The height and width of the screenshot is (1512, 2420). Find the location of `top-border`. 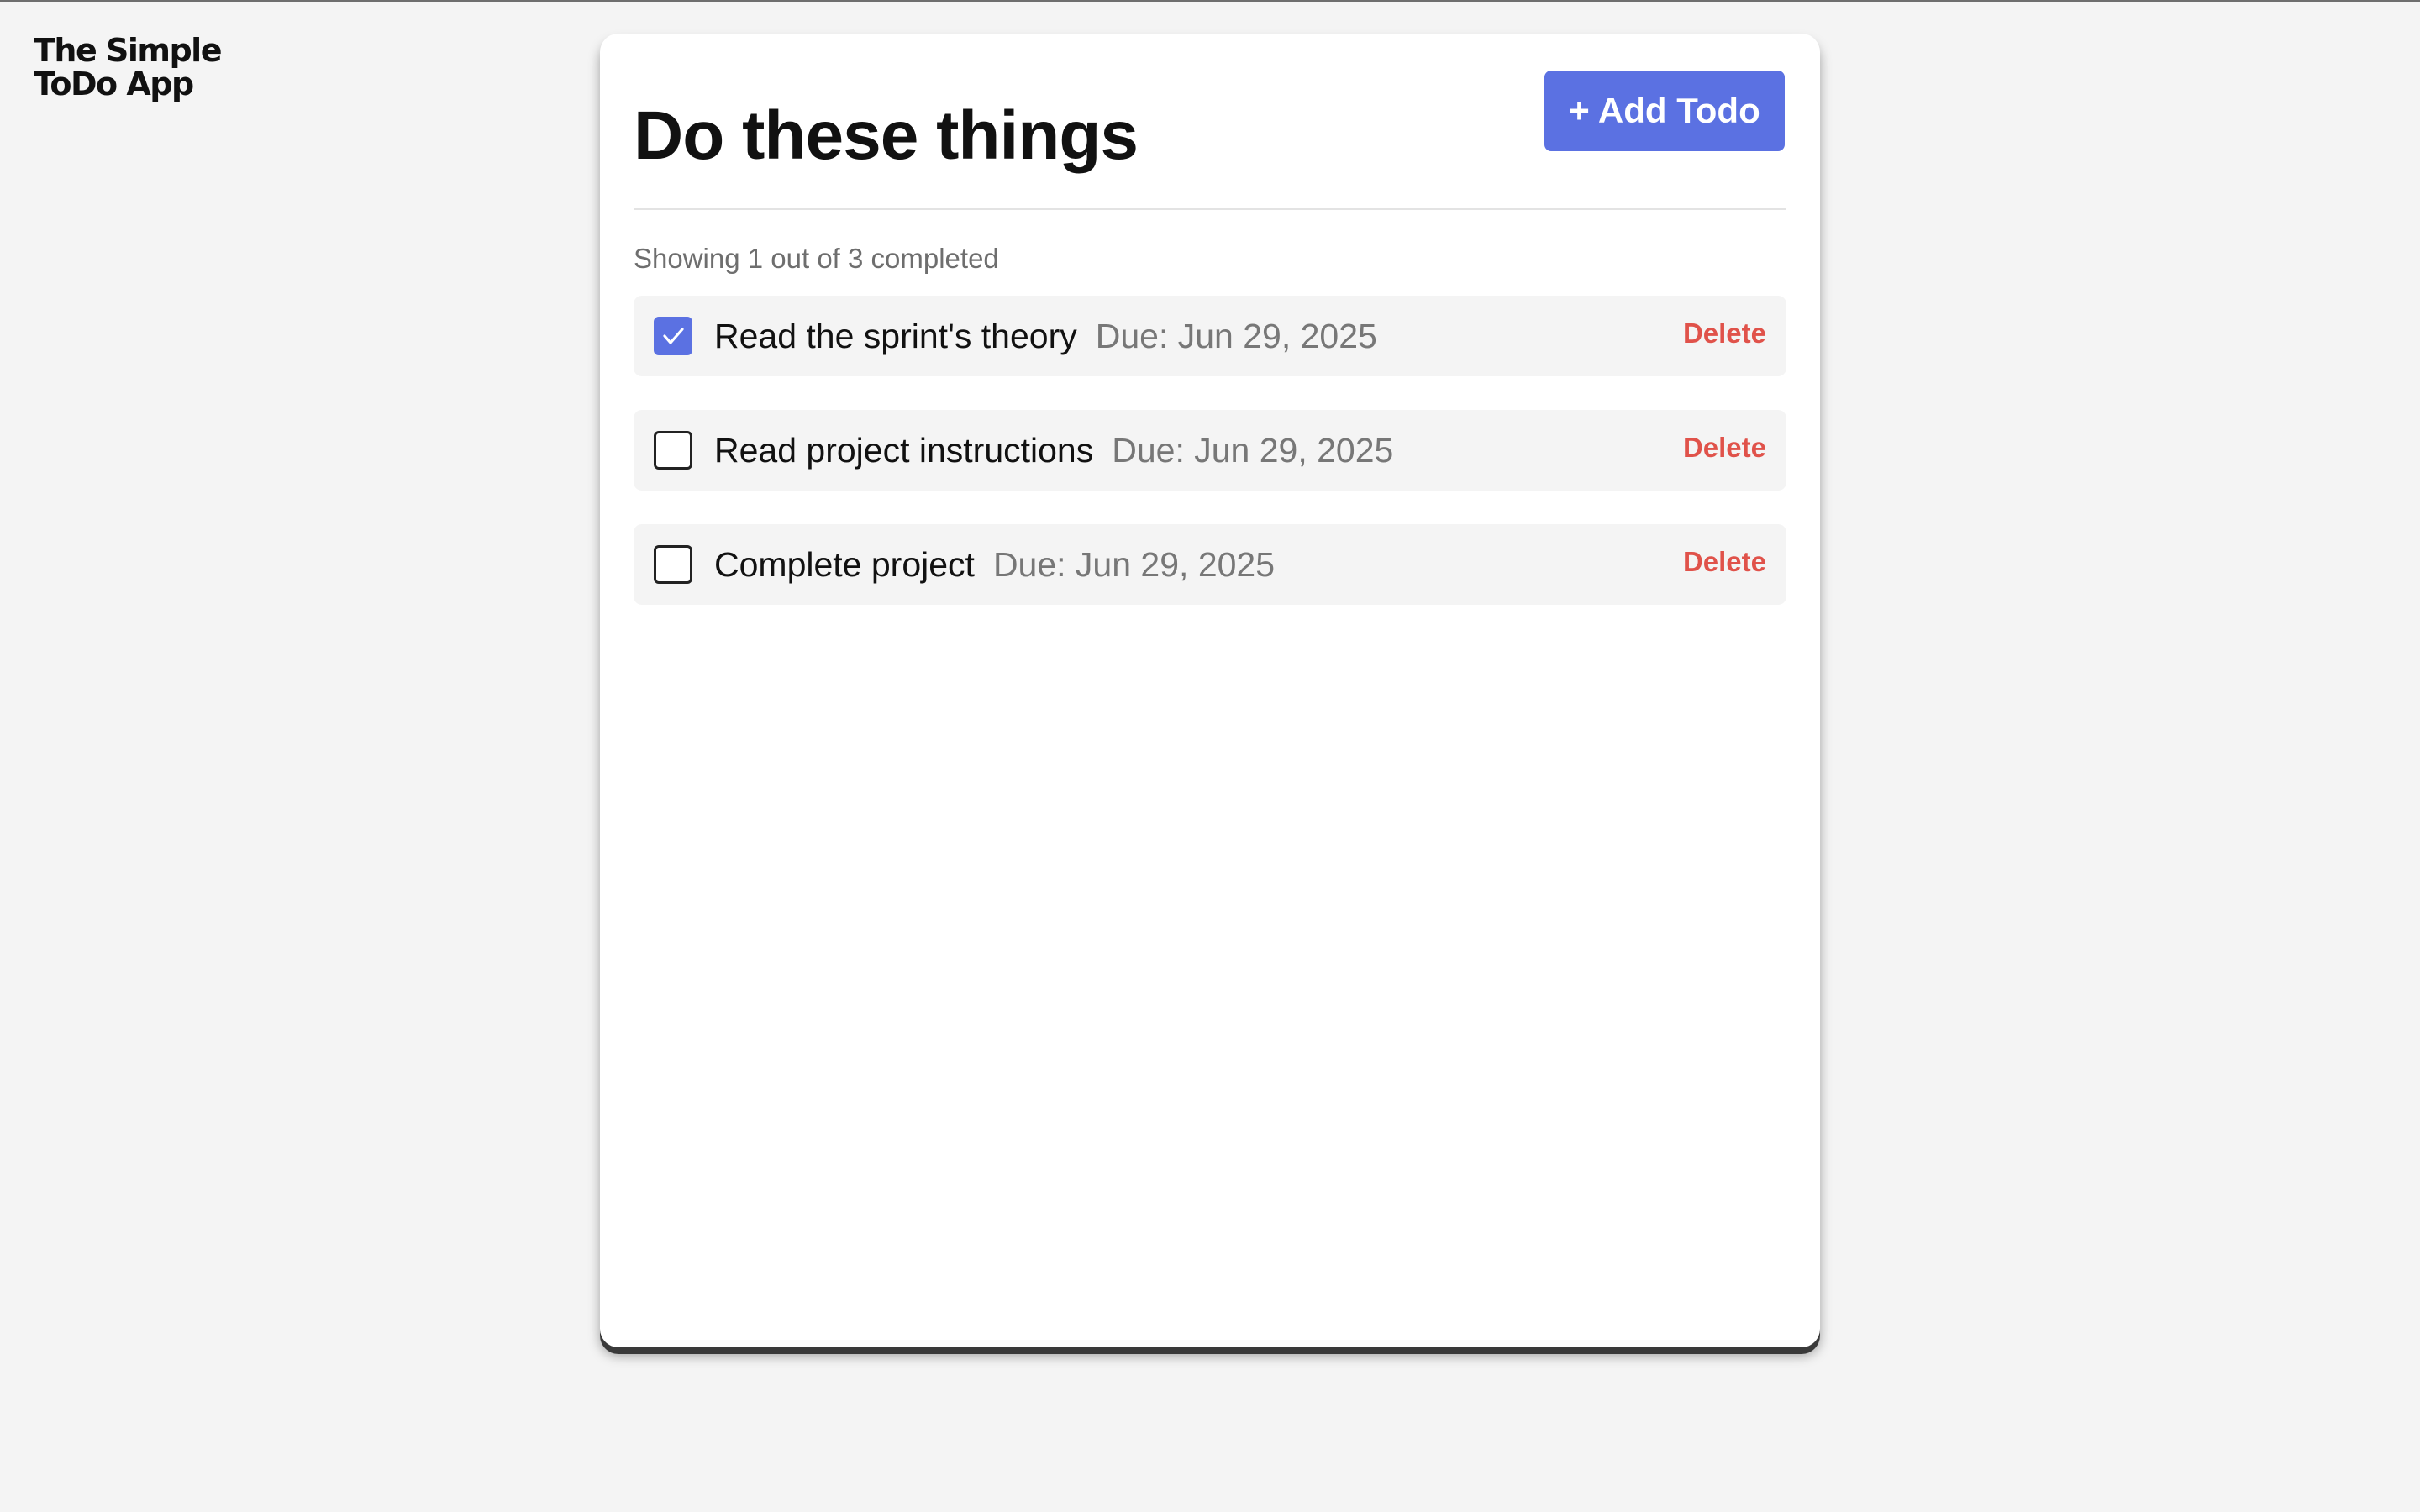

top-border is located at coordinates (1210, 1).